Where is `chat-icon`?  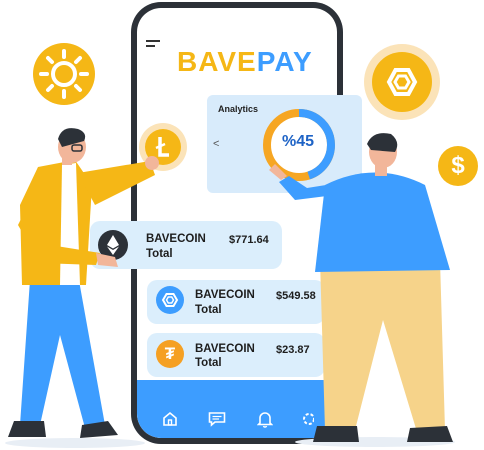 chat-icon is located at coordinates (217, 419).